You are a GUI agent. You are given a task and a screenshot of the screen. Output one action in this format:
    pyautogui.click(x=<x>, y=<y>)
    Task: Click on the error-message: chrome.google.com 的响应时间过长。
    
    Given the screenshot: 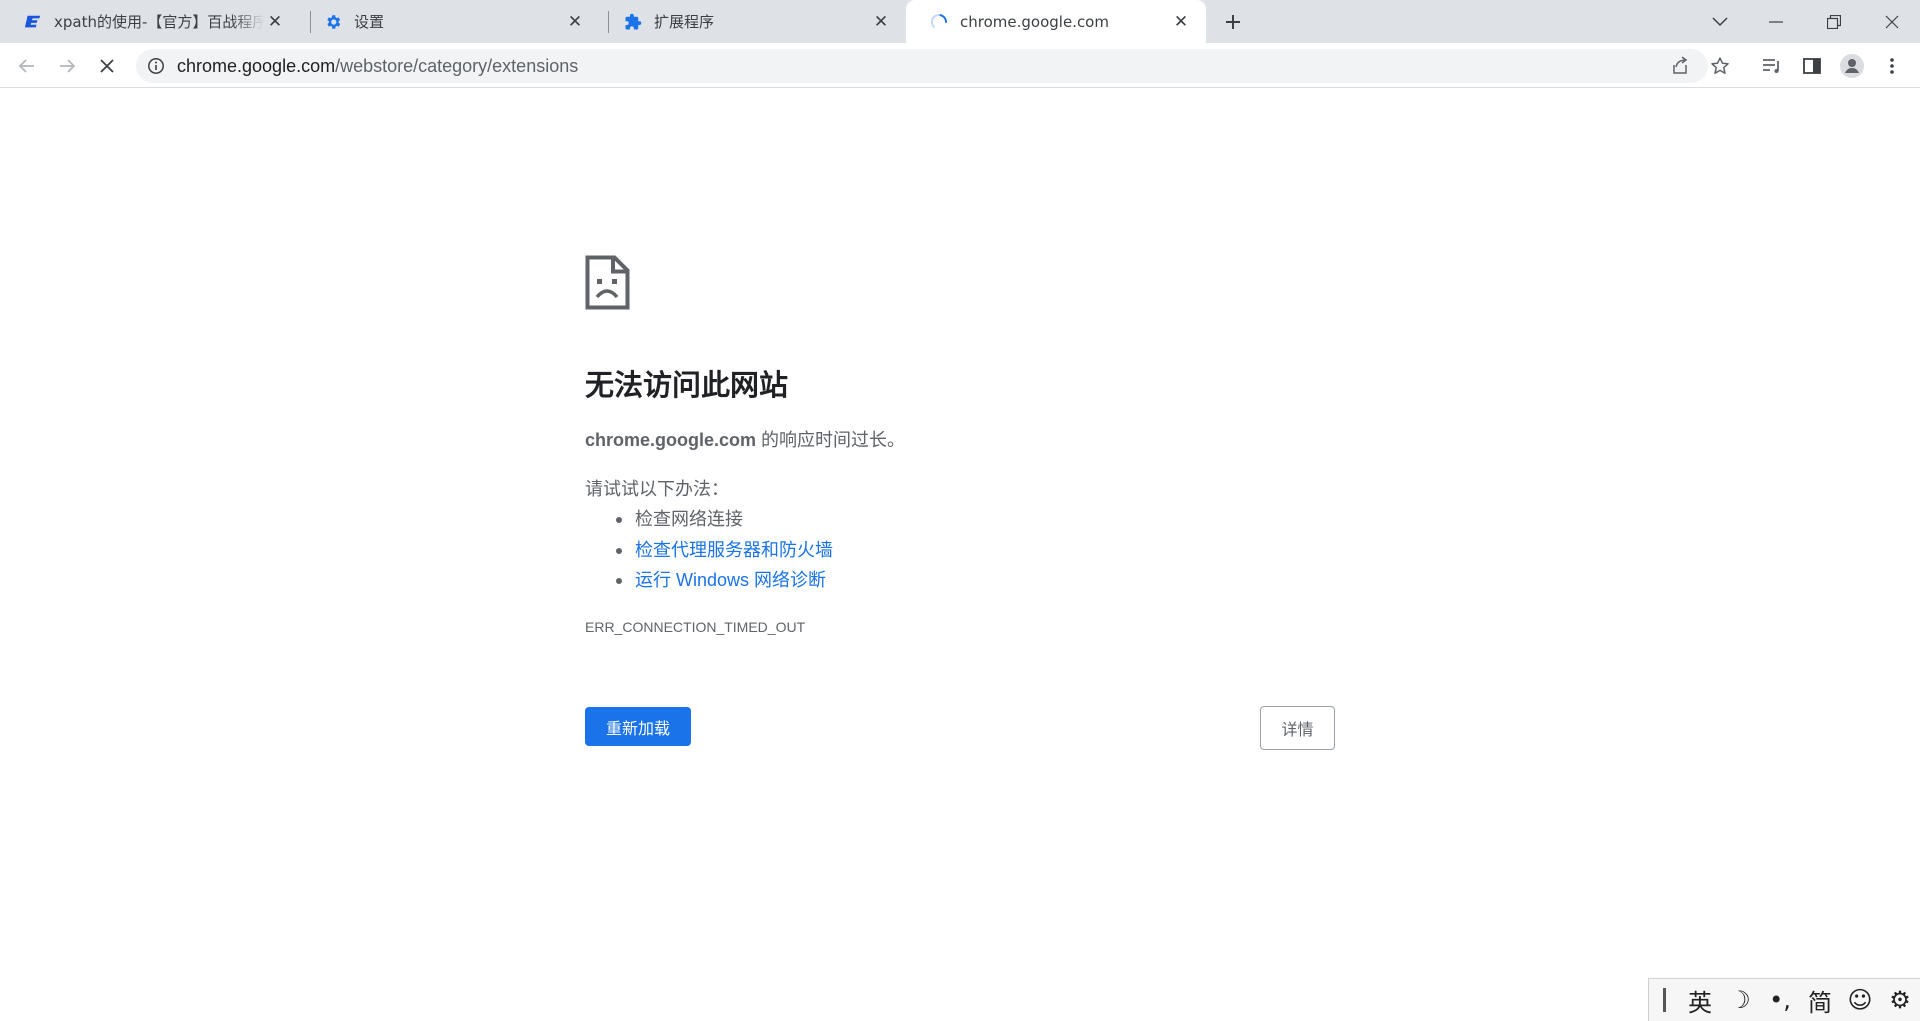 What is the action you would take?
    pyautogui.click(x=745, y=440)
    